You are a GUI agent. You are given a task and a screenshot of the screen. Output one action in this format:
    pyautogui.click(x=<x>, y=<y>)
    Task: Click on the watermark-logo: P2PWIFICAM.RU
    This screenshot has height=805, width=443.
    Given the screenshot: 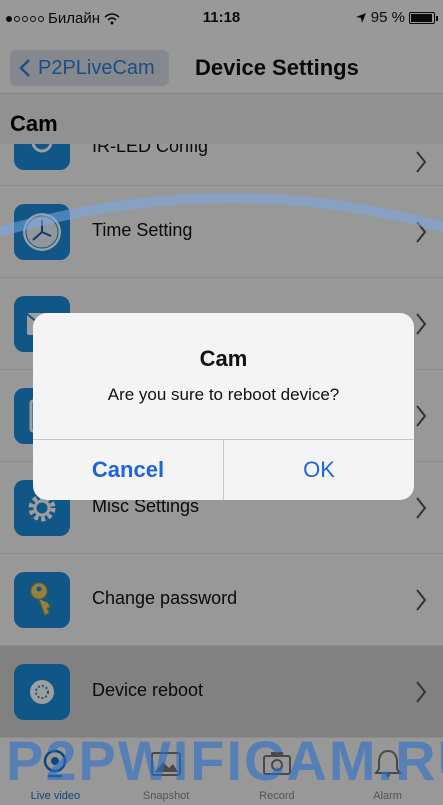 What is the action you would take?
    pyautogui.click(x=224, y=758)
    